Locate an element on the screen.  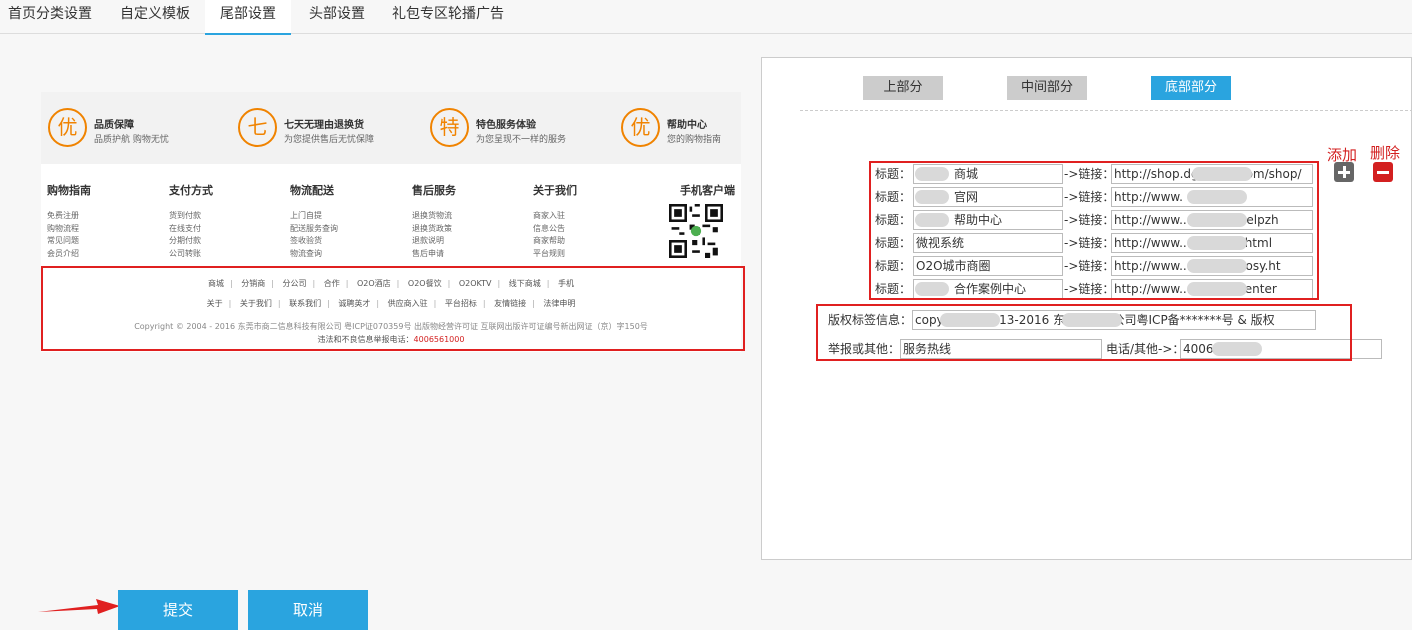
column-link: 商家入驻 is located at coordinates (588, 216).